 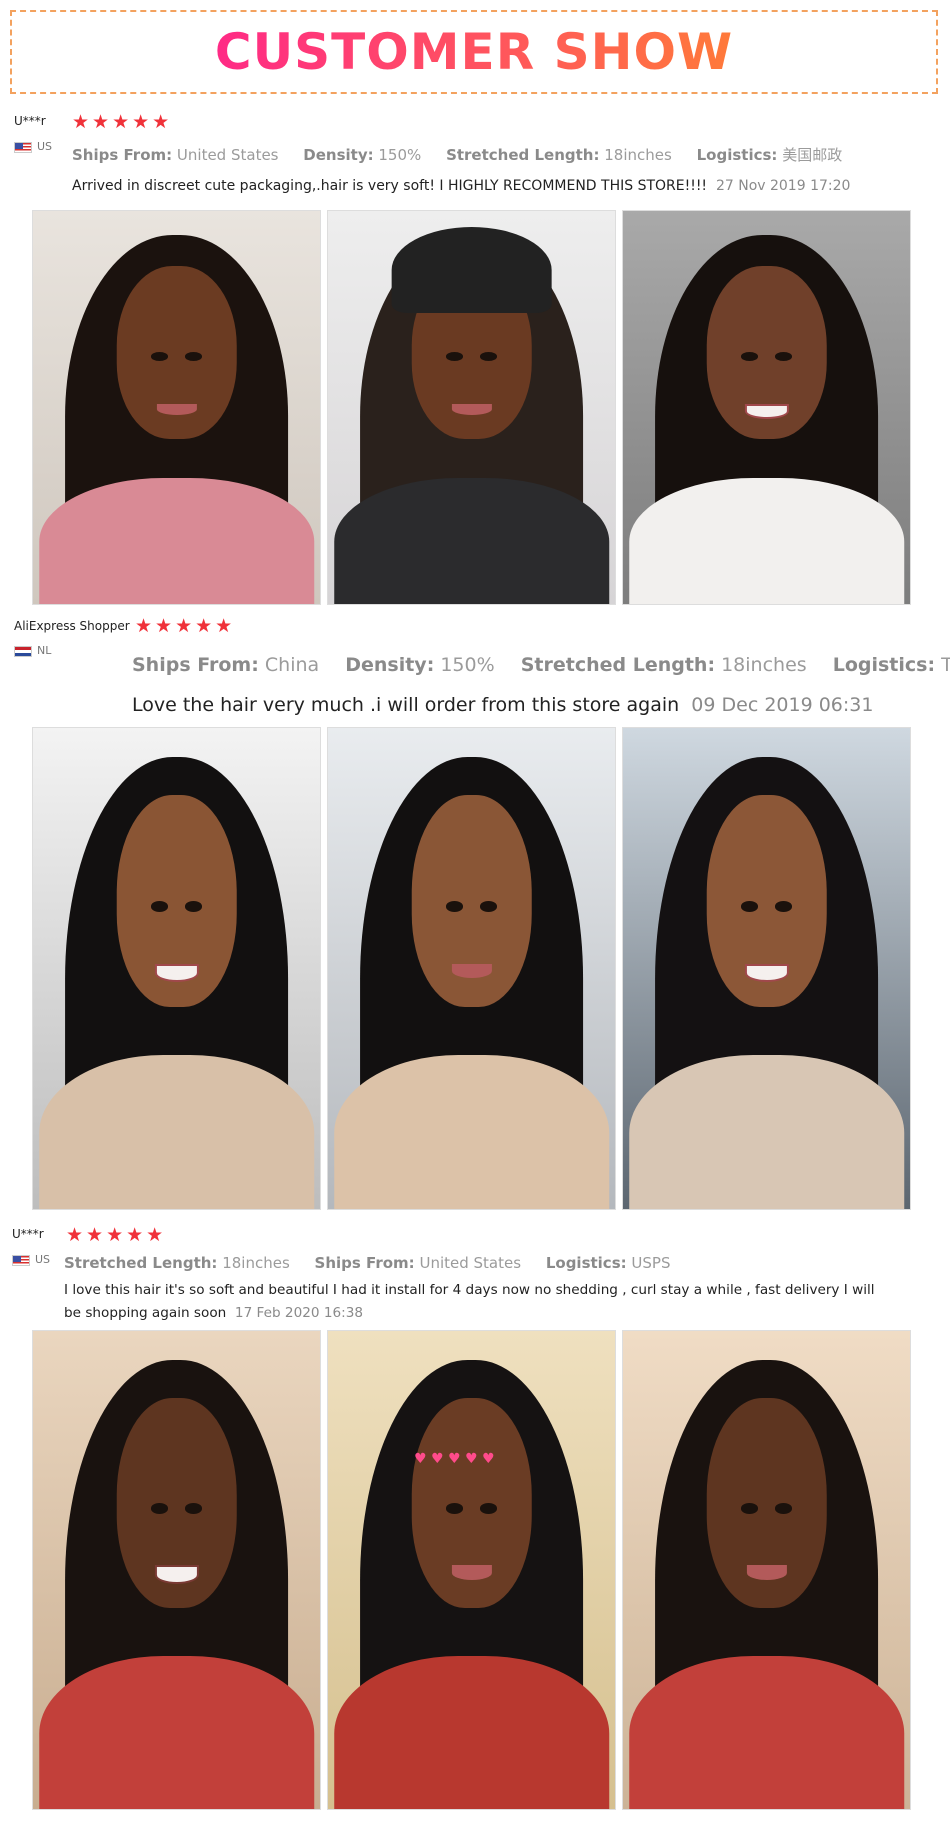 I want to click on review-text-line-2: be shopping again soon 17 Feb 2020 16:38, so click(x=214, y=1313).